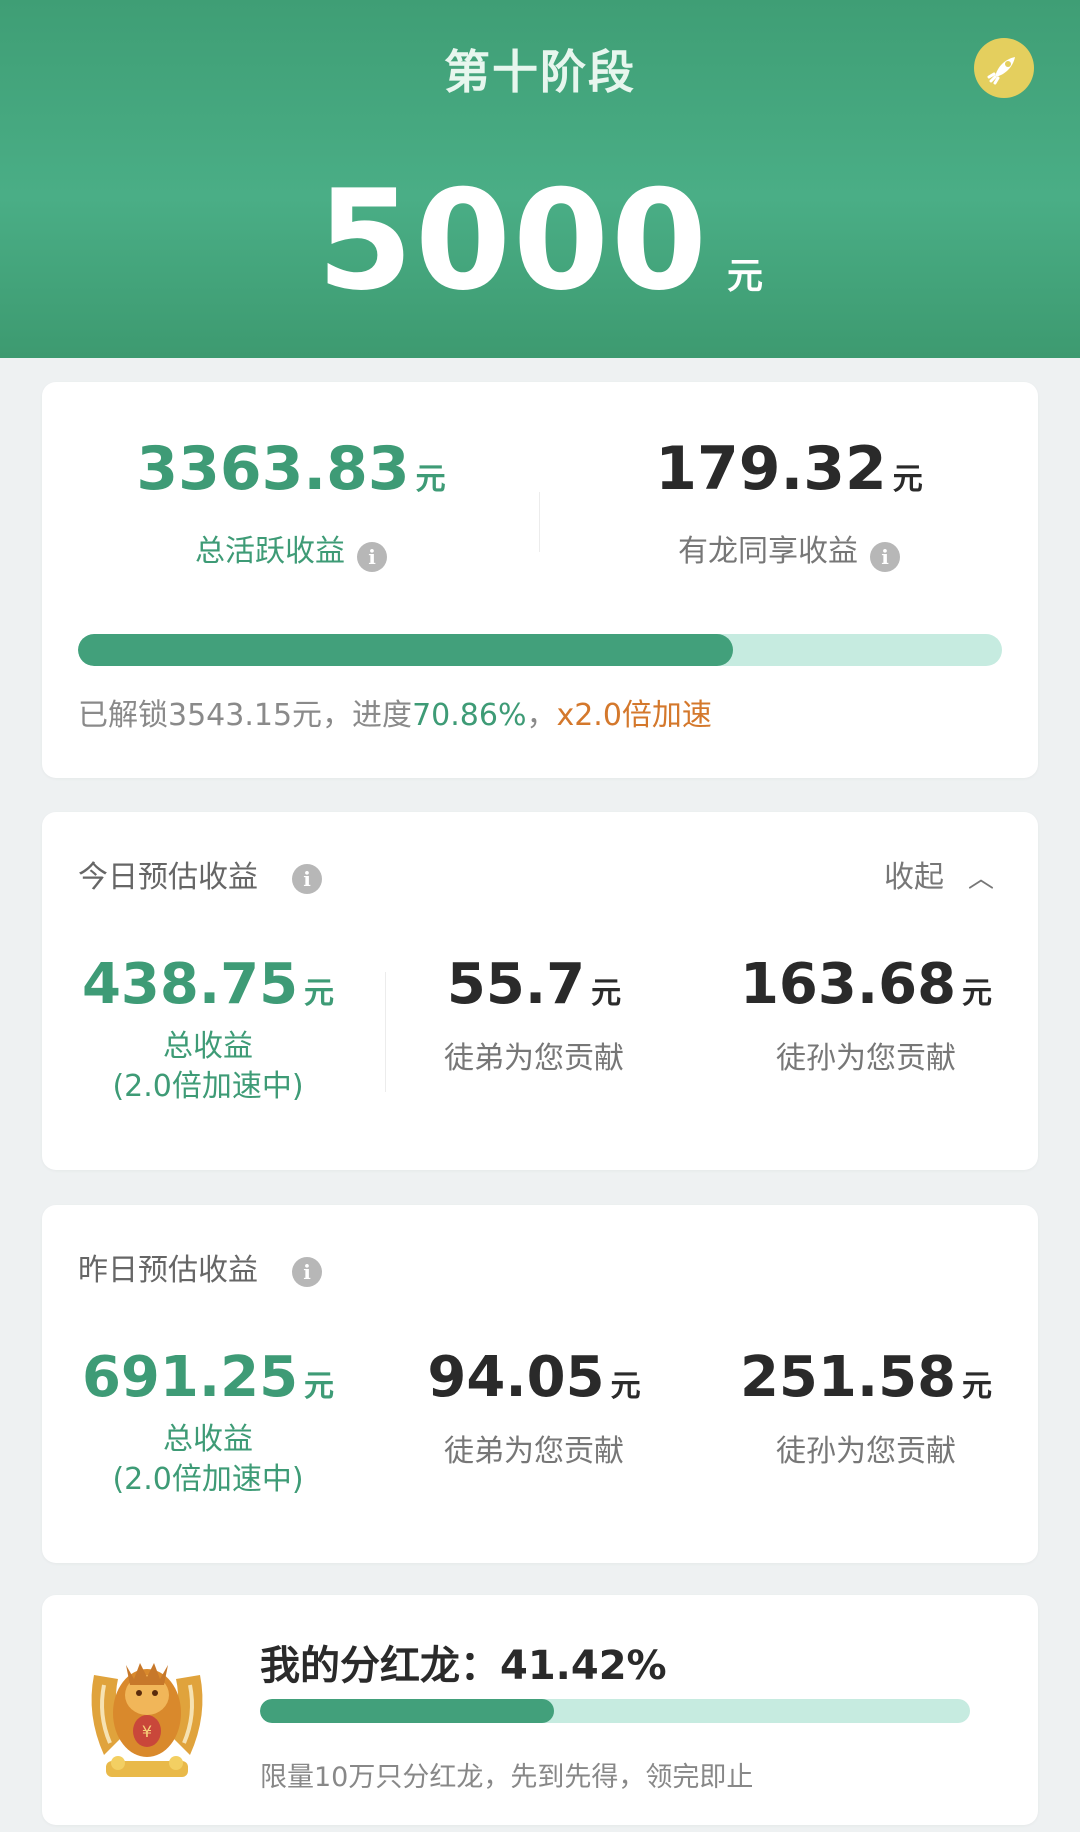 Image resolution: width=1080 pixels, height=1832 pixels. What do you see at coordinates (534, 1058) in the screenshot?
I see `today-disciple-label: 徒弟为您贡献` at bounding box center [534, 1058].